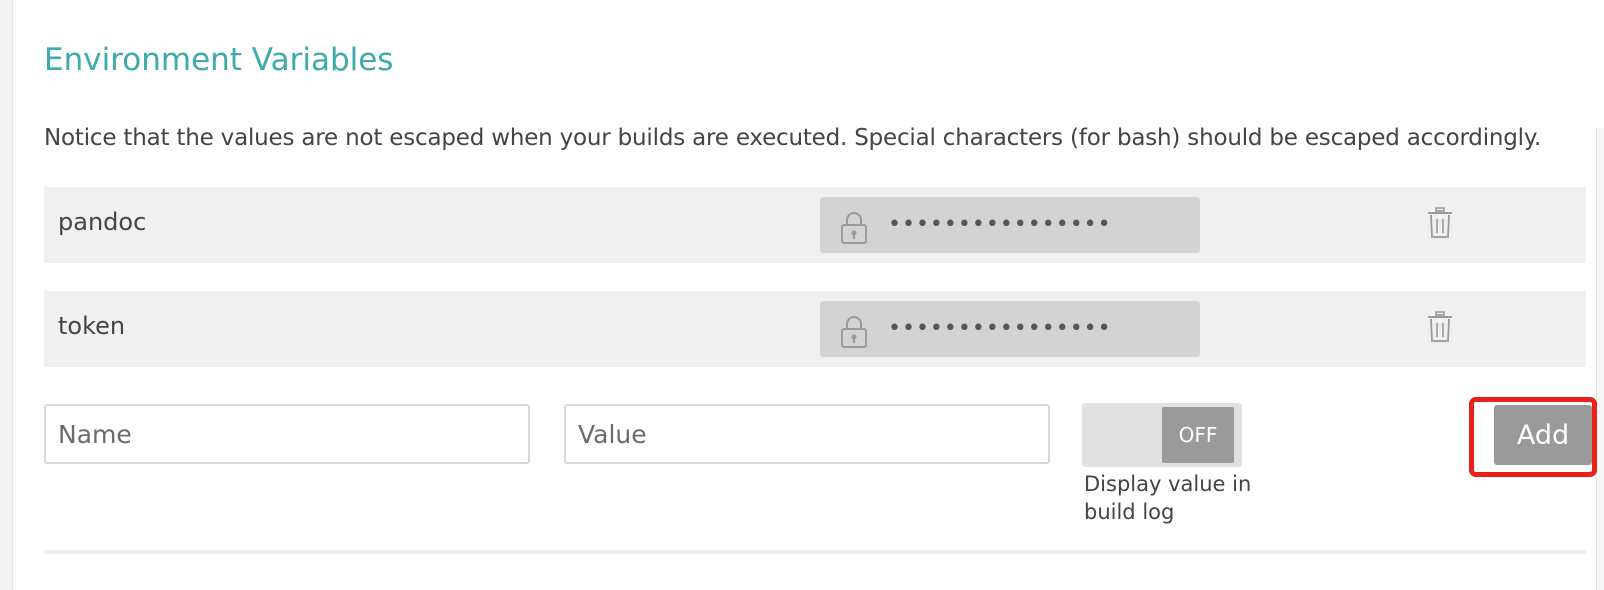  What do you see at coordinates (1600, 359) in the screenshot?
I see `scrollbar-track` at bounding box center [1600, 359].